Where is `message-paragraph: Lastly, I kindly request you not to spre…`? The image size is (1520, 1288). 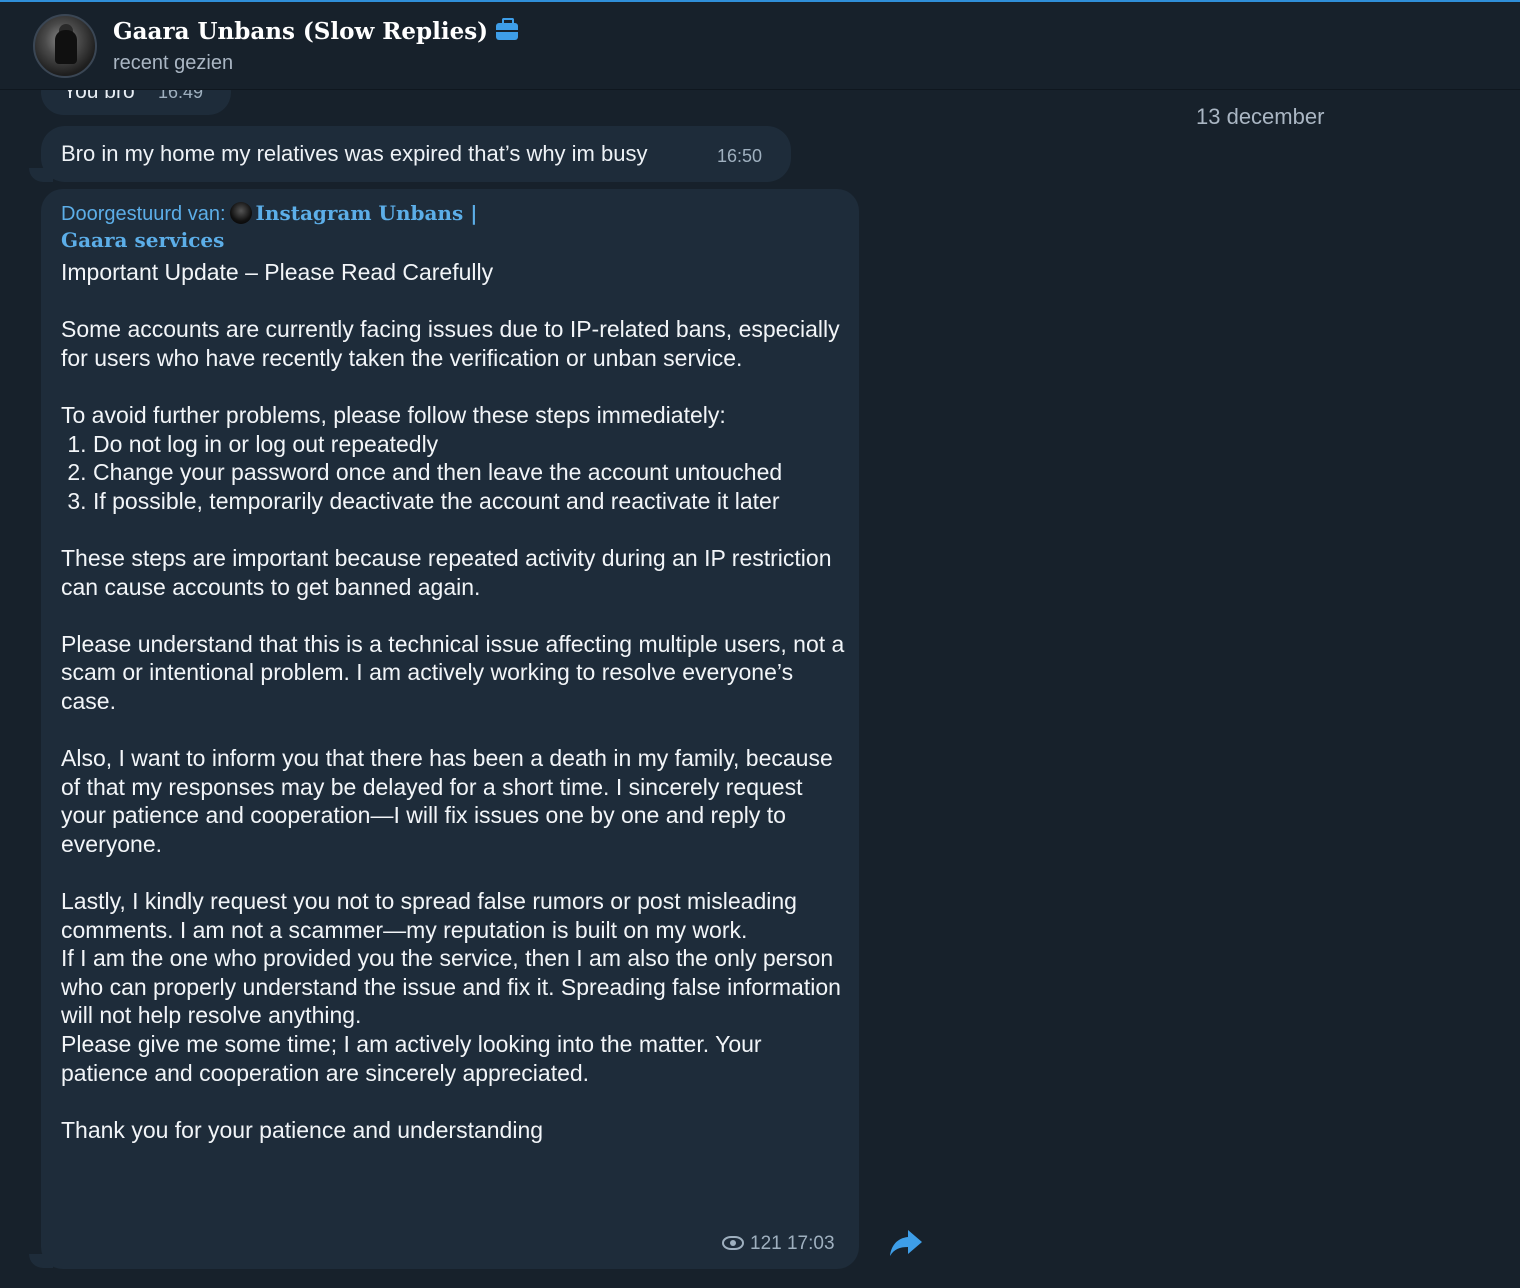
message-paragraph: Lastly, I kindly request you not to spre… is located at coordinates (432, 915).